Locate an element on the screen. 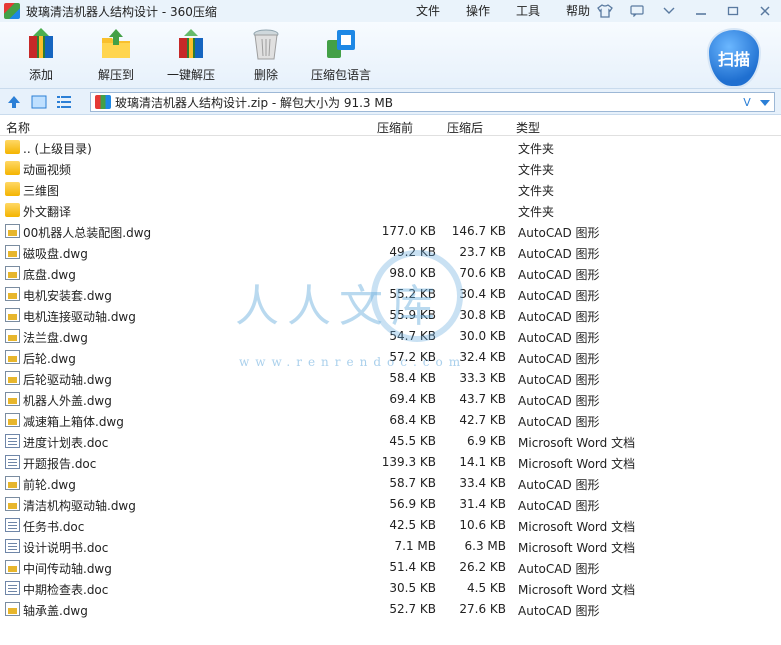  archive-language-button: 压缩包语言 is located at coordinates (341, 56).